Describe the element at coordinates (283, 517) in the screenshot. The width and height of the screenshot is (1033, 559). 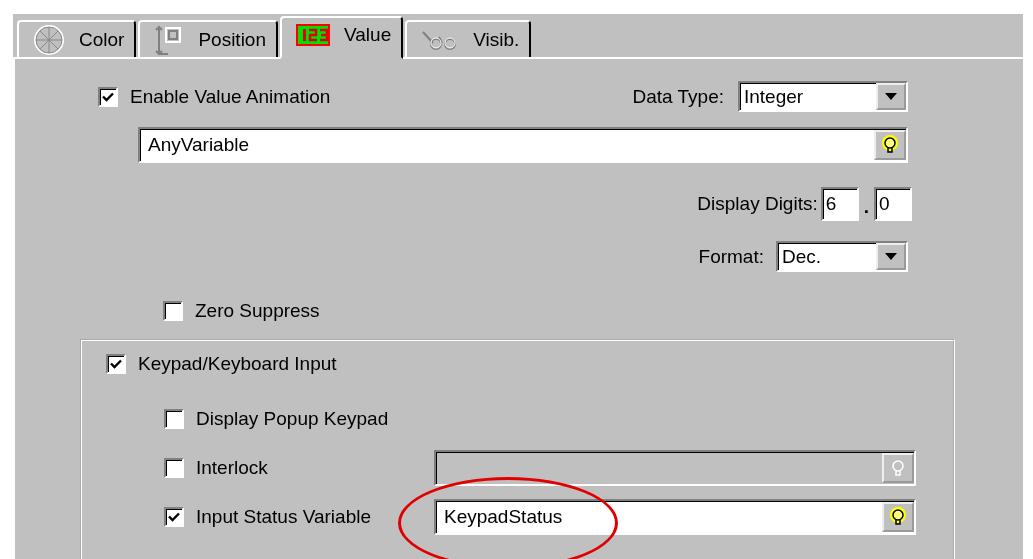
I see `checkbox-label: Input Status Variable` at that location.